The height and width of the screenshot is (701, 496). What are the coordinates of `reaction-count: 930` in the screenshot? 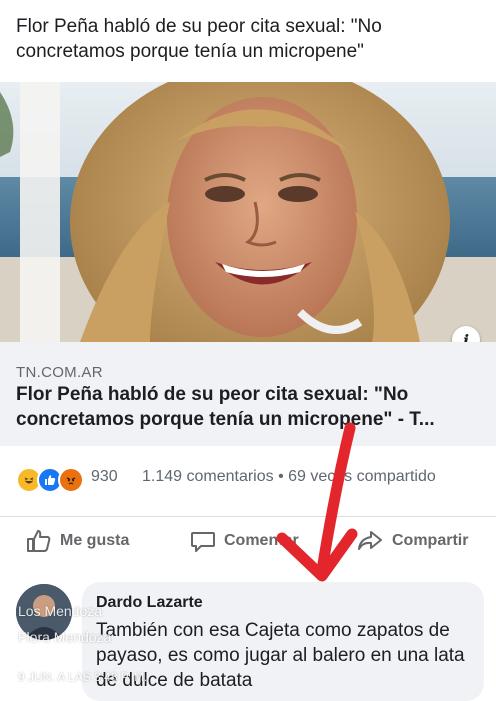 It's located at (104, 477).